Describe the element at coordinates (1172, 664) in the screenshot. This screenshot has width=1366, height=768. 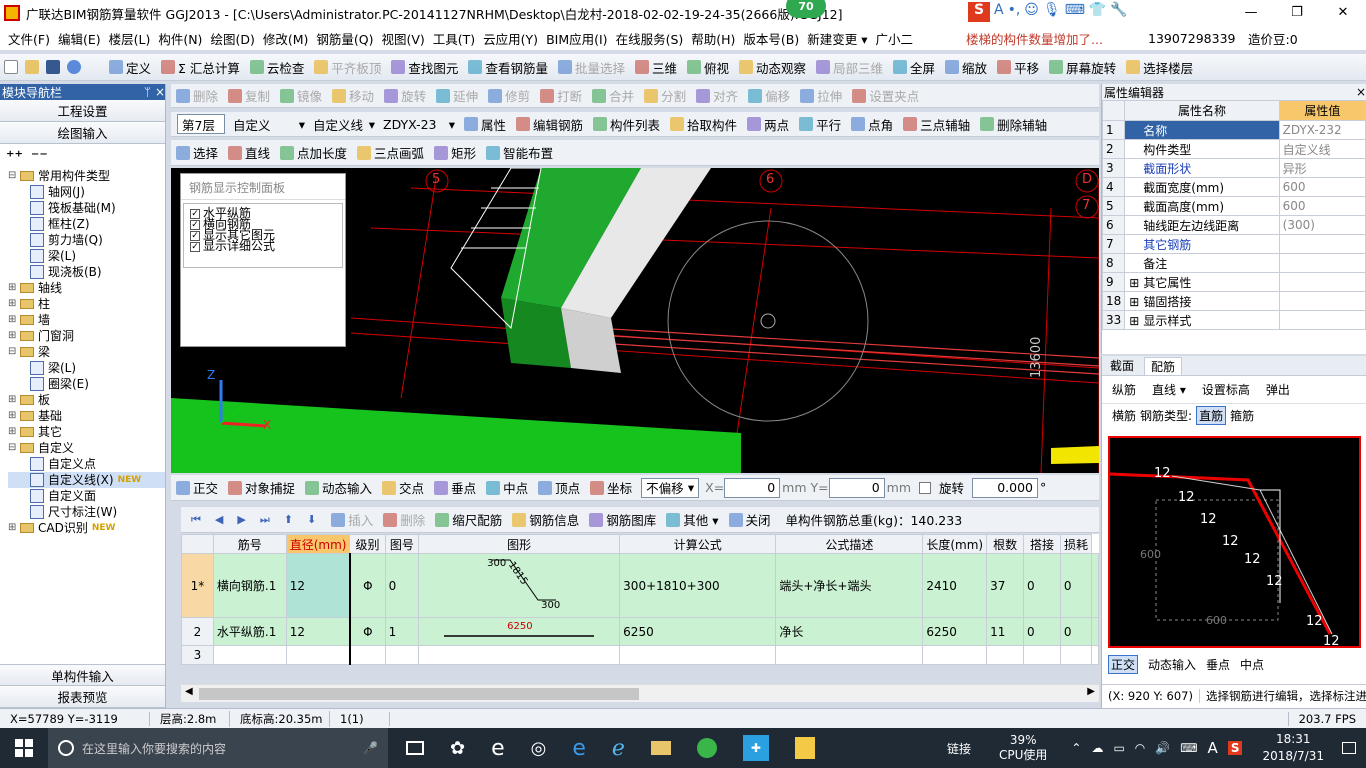
I see `section-tool: 动态输入` at that location.